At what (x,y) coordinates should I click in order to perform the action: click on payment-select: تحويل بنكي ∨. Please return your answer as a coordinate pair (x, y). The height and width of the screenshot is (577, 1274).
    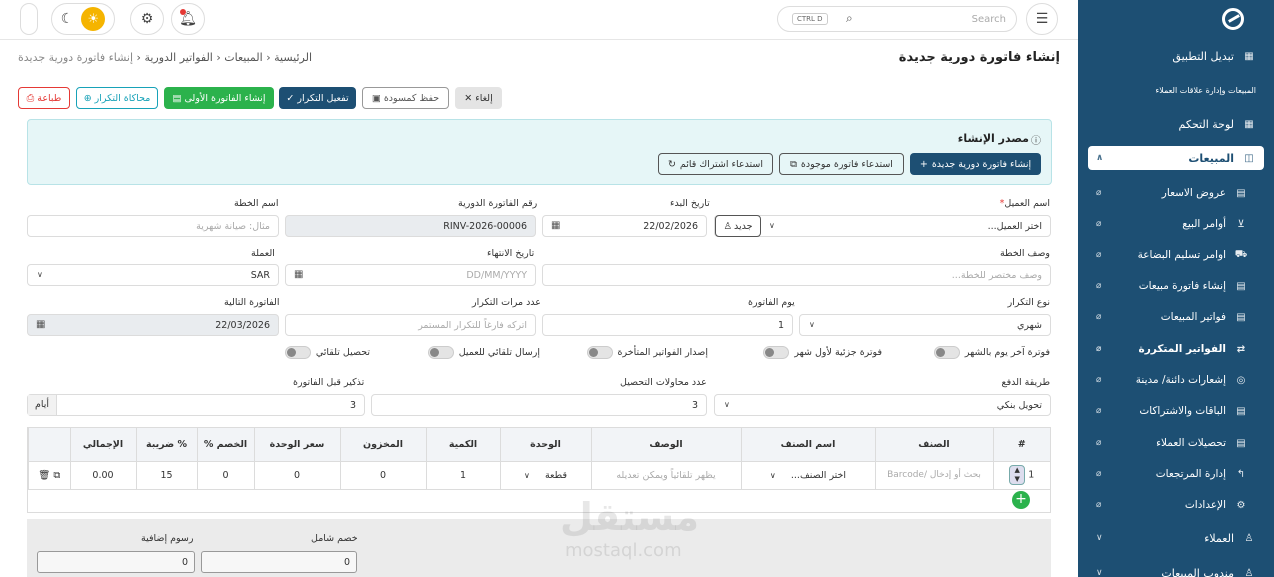
    Looking at the image, I should click on (882, 405).